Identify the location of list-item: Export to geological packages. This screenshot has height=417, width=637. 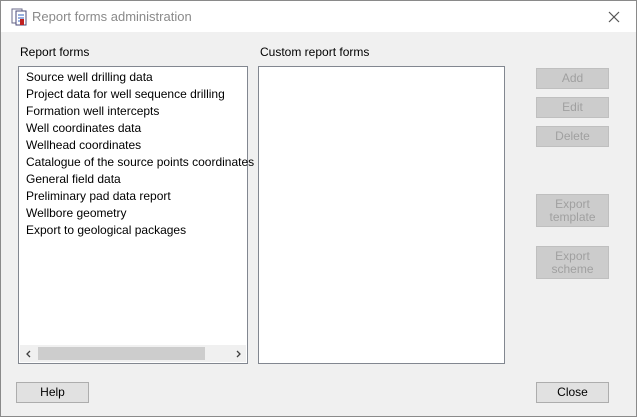
(133, 230).